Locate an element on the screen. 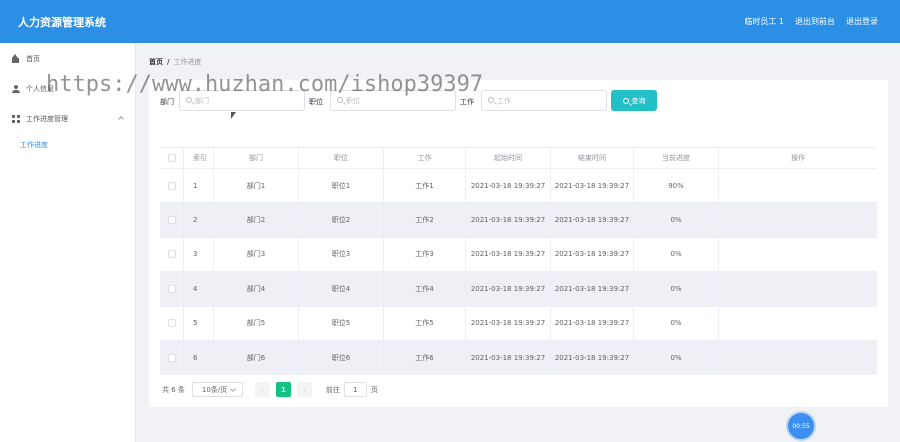 Image resolution: width=900 pixels, height=442 pixels. page-size-select: 10条/页 is located at coordinates (217, 389).